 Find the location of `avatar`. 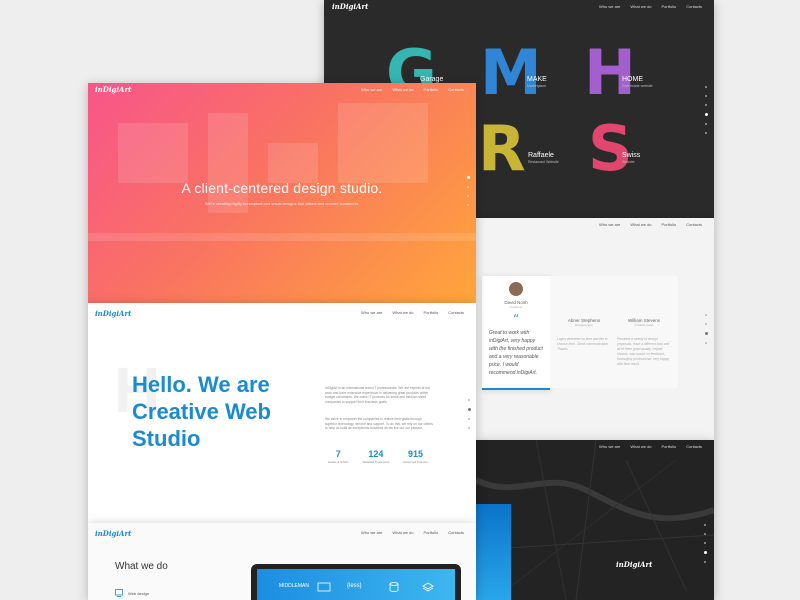

avatar is located at coordinates (516, 289).